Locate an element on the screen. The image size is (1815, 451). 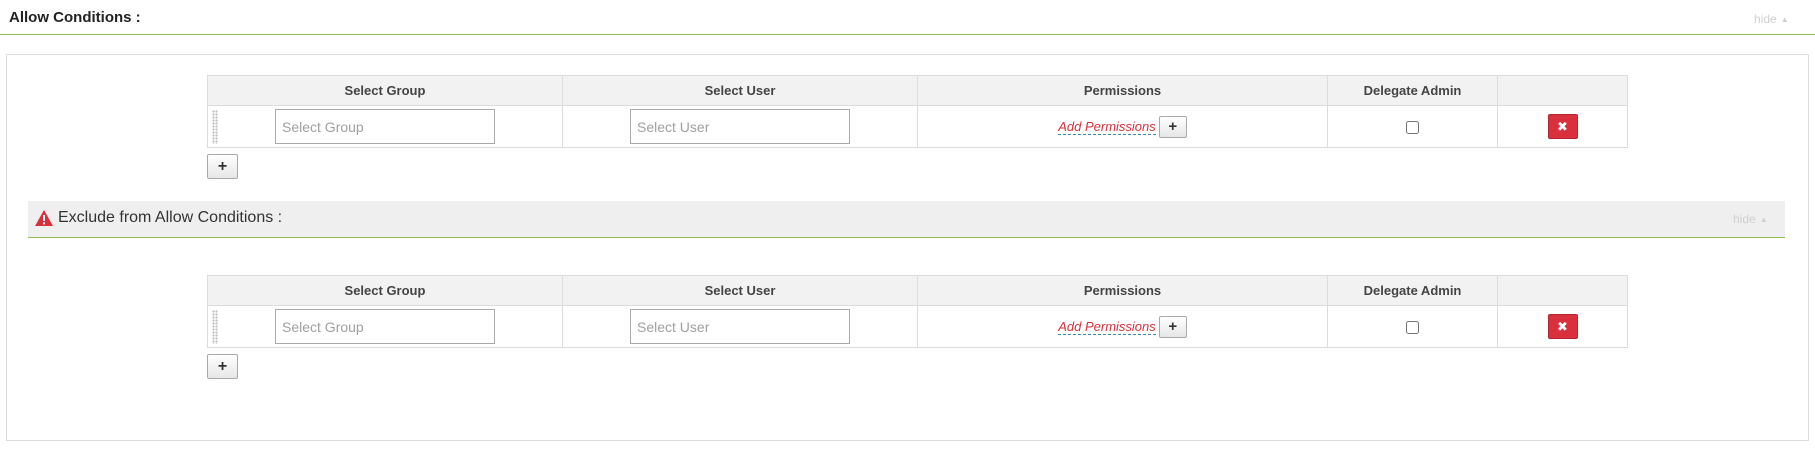
warning-triangle-icon is located at coordinates (44, 218).